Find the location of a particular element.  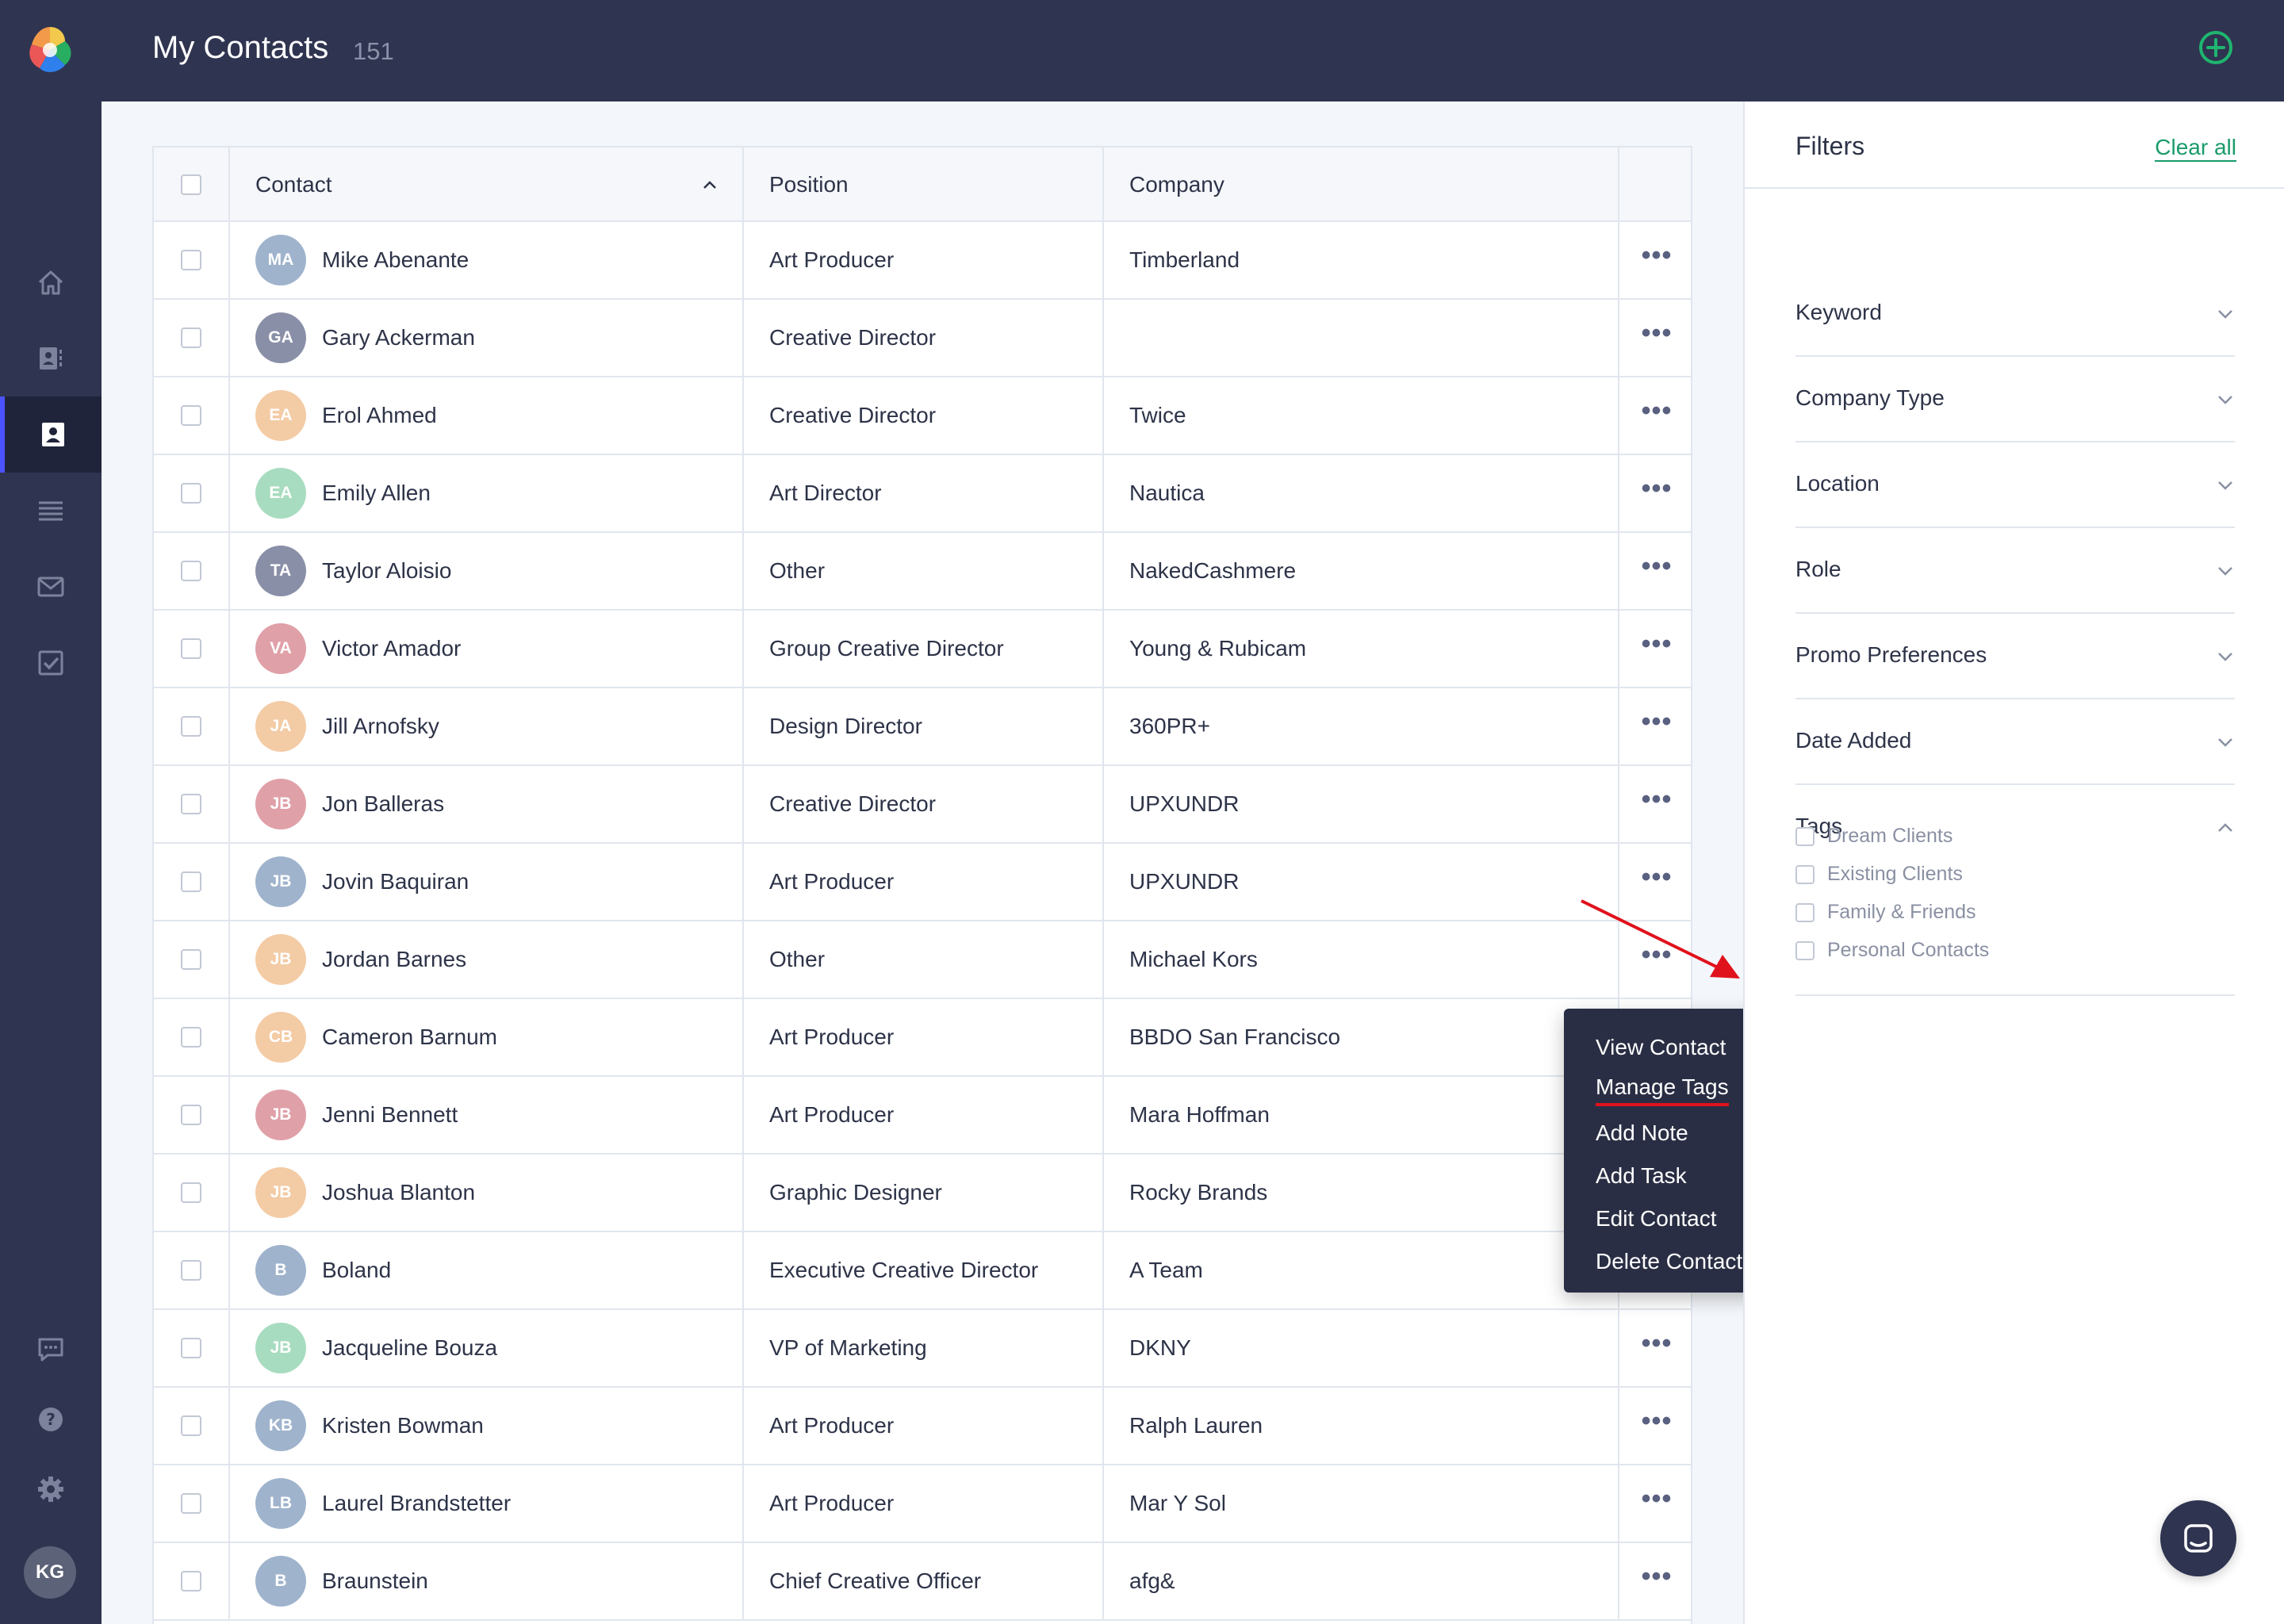

column-company: Company is located at coordinates (1361, 184).